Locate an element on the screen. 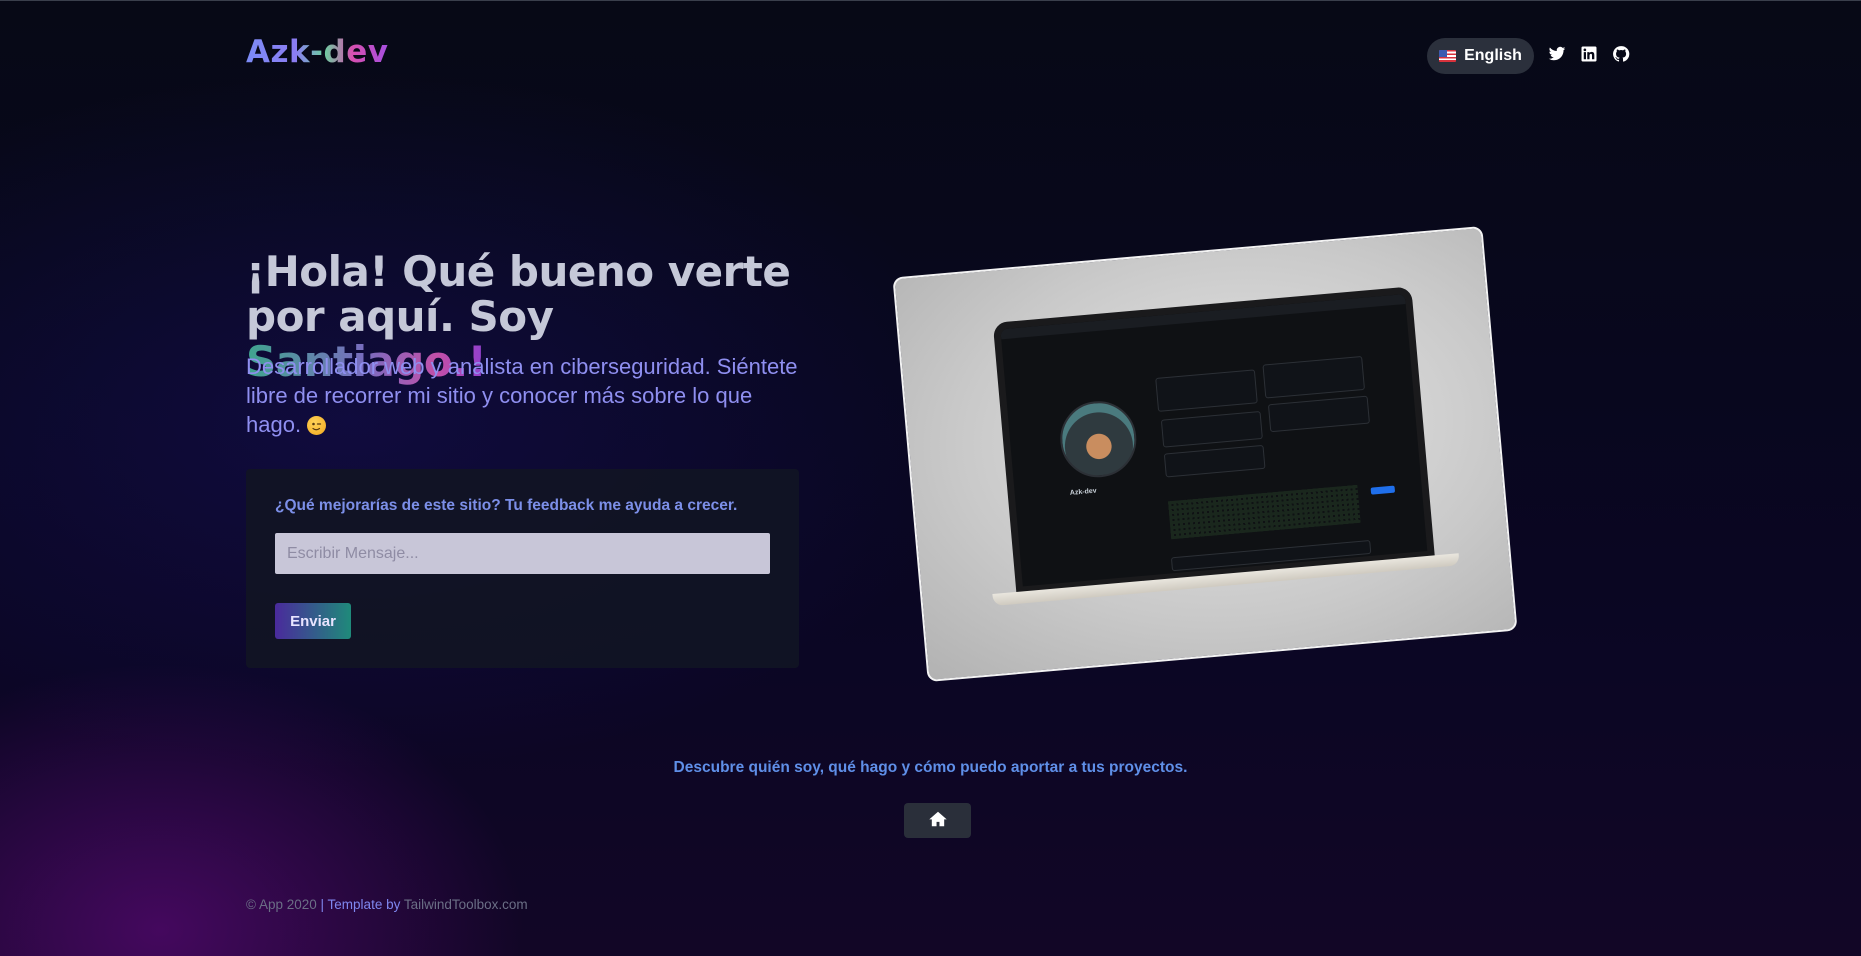  social-links is located at coordinates (1589, 54).